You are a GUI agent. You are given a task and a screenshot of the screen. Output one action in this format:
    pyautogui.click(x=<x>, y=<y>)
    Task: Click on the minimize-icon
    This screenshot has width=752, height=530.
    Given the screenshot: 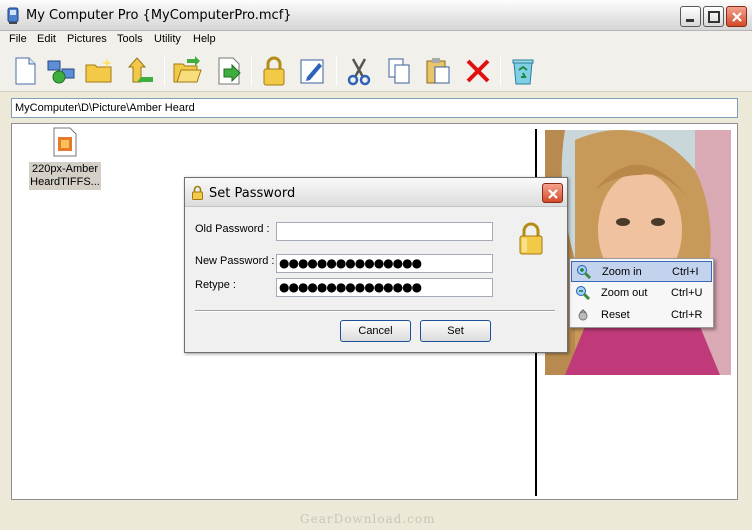 What is the action you would take?
    pyautogui.click(x=690, y=20)
    